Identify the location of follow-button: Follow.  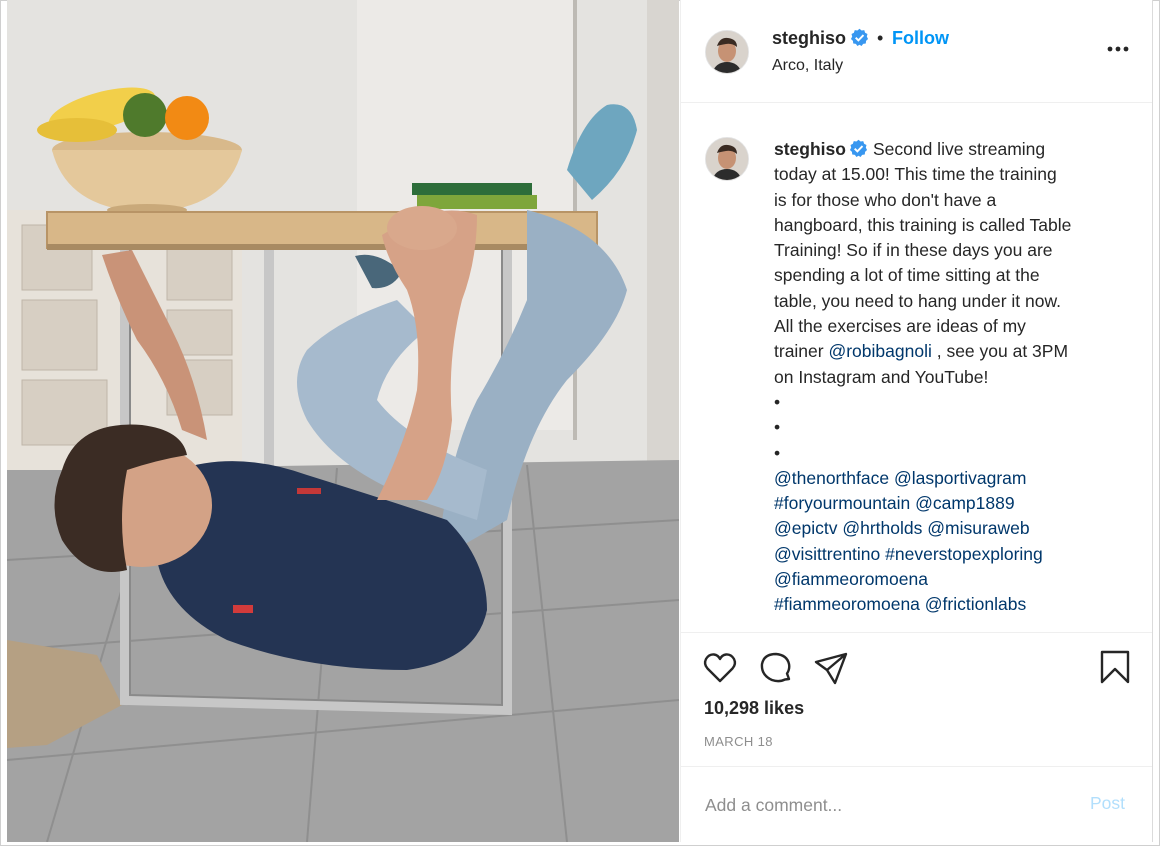
(920, 38).